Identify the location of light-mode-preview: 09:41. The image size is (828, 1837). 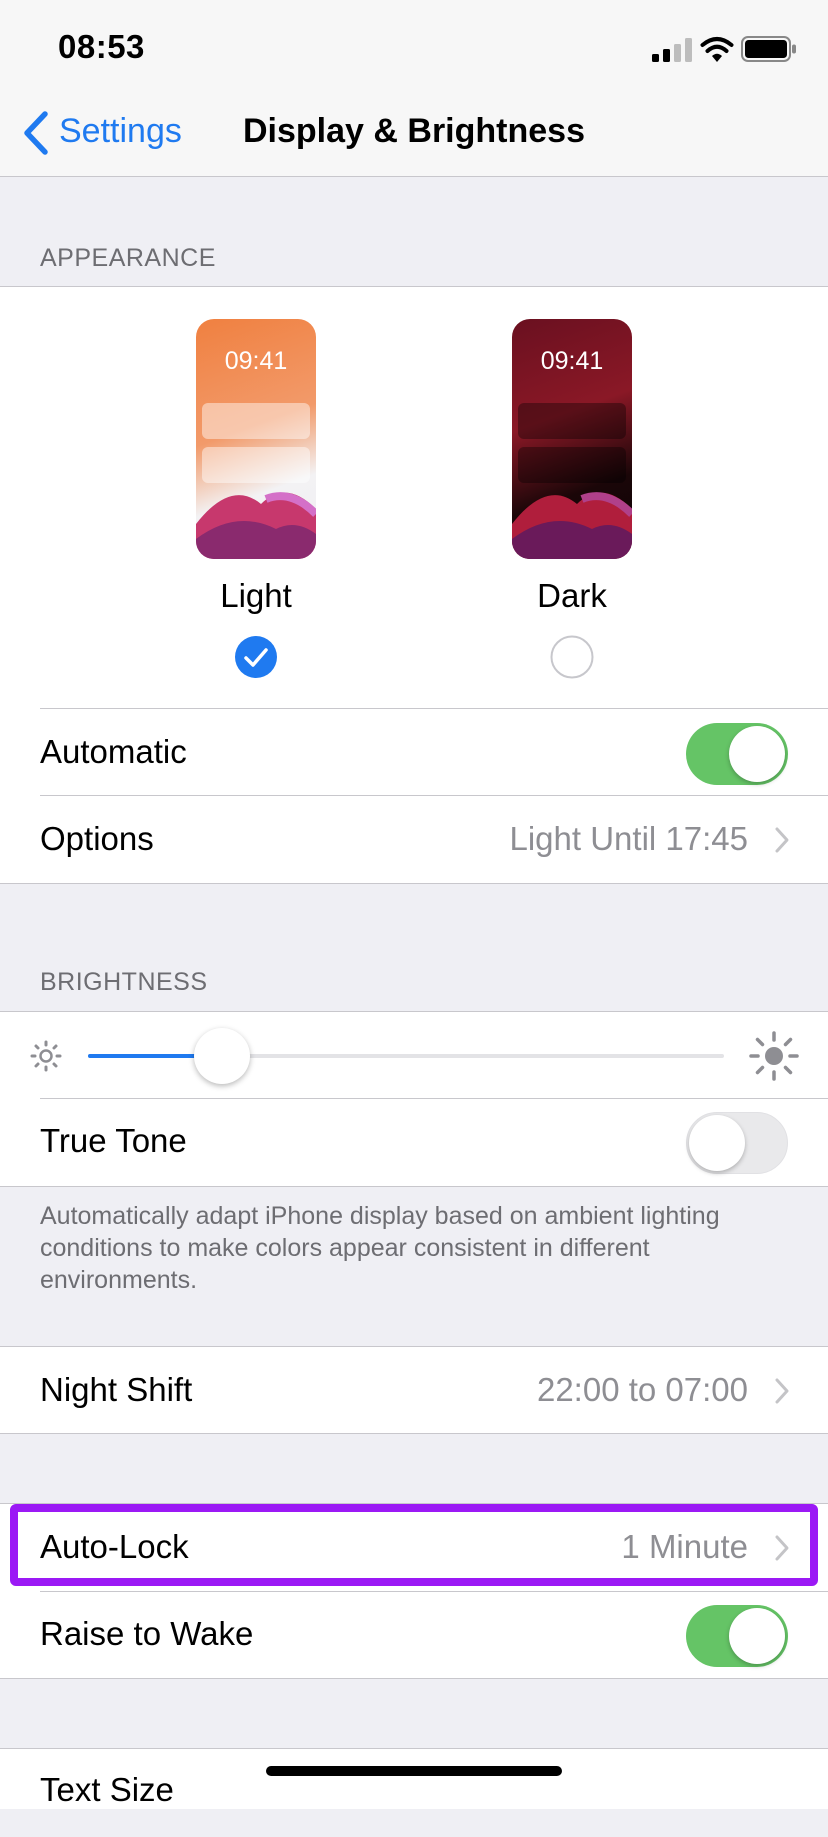
(256, 439).